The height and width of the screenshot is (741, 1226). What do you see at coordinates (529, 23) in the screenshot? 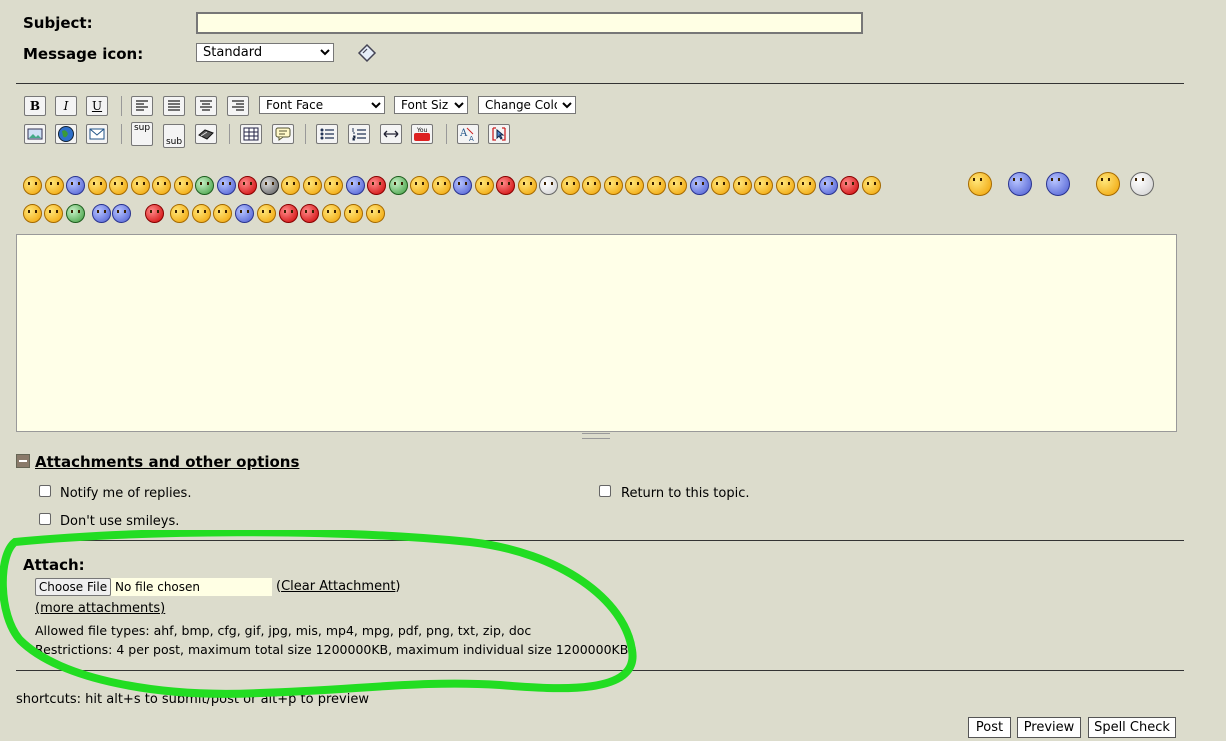
I see `subject-input` at bounding box center [529, 23].